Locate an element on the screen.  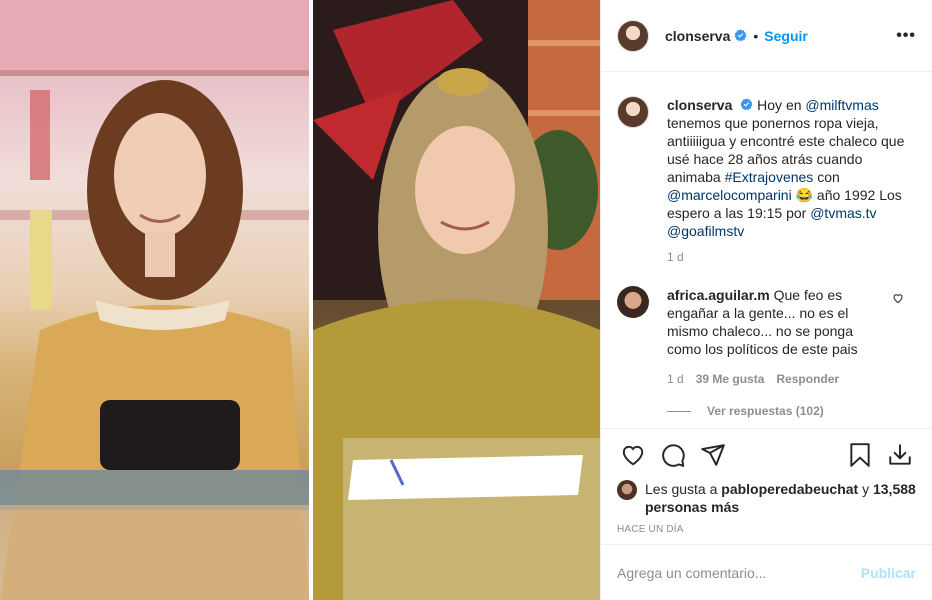
comment-meta: 1 d 39 Me gusta Responder is located at coordinates (791, 379).